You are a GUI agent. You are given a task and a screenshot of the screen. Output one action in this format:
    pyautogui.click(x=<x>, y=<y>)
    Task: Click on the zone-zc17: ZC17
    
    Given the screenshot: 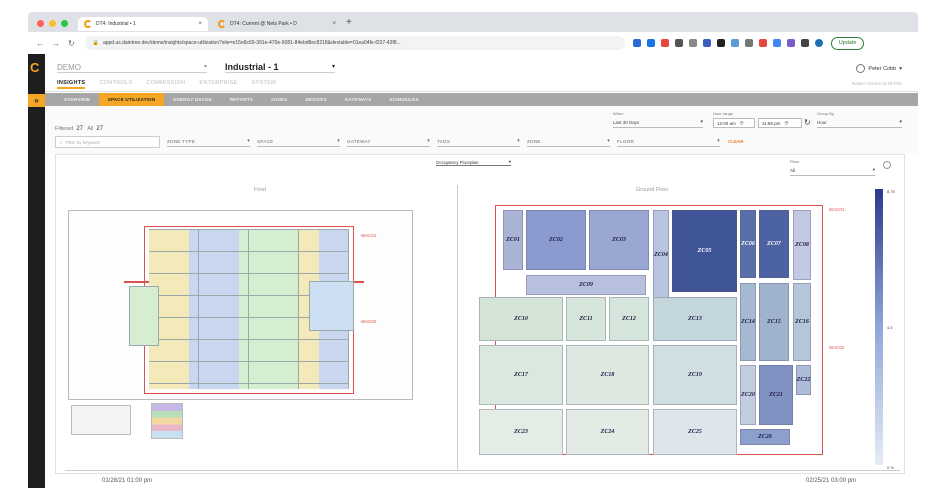 What is the action you would take?
    pyautogui.click(x=521, y=375)
    